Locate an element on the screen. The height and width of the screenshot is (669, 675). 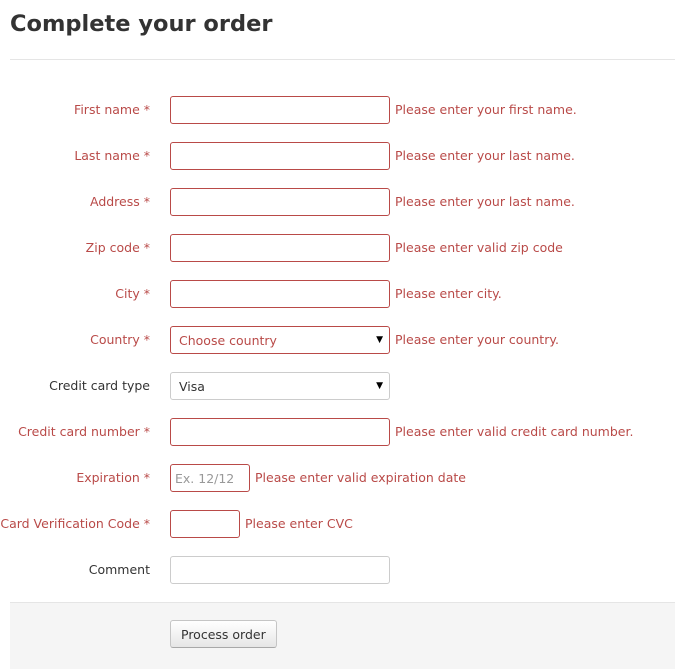
card-number-error: Please enter valid credit card number. is located at coordinates (514, 431).